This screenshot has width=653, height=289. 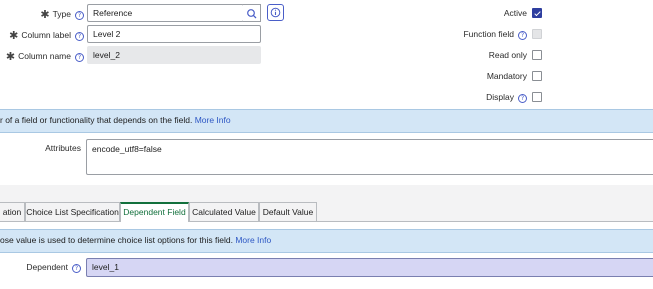 I want to click on function-field-checkbox, so click(x=537, y=34).